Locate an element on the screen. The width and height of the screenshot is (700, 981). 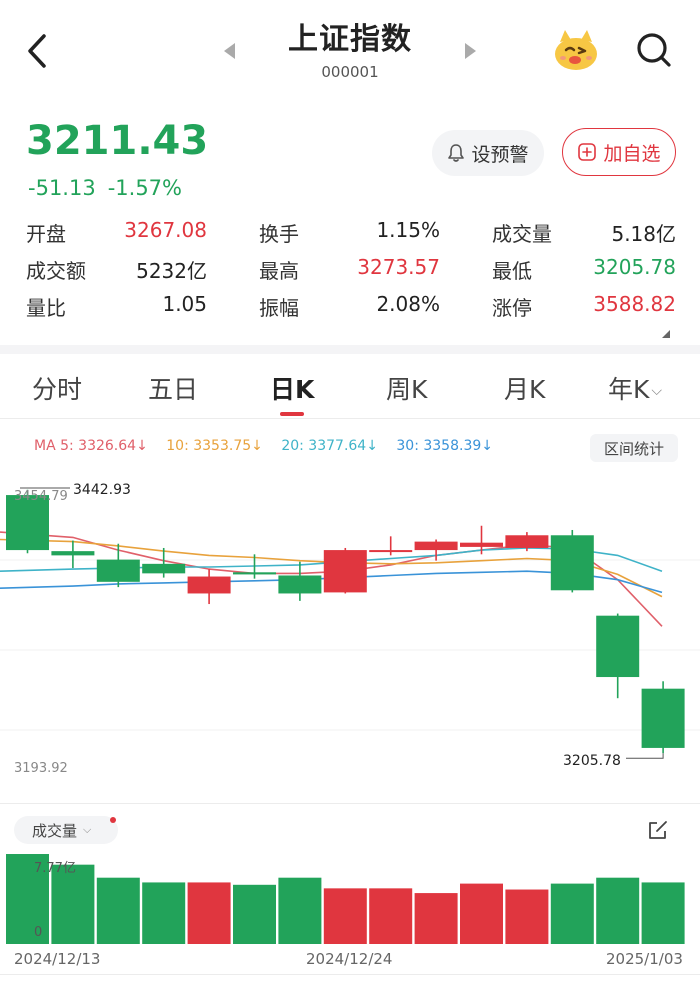
period-tabs: 分时 五日 日K 周K 月K 年K ⌵ is located at coordinates (350, 389).